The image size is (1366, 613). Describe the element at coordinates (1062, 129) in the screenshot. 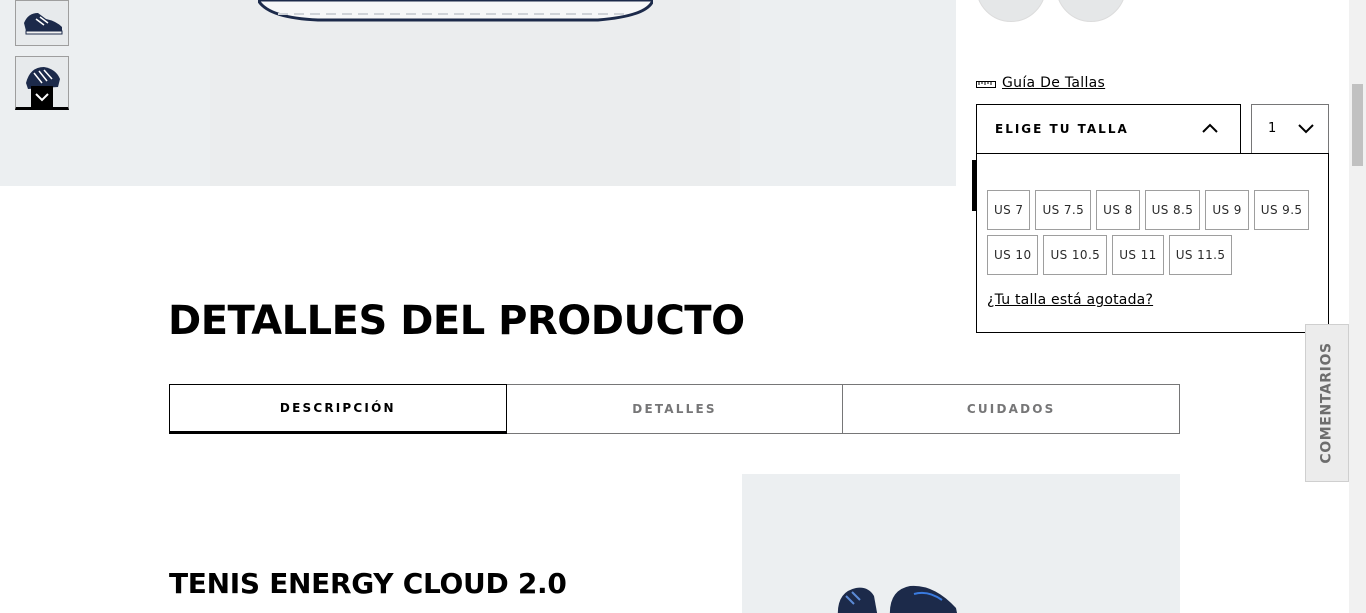

I see `size-select-label: ELIGE TU TALLA` at that location.